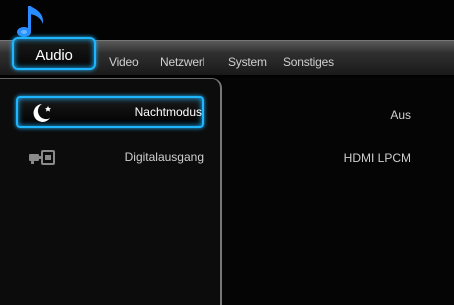 This screenshot has height=305, width=454. What do you see at coordinates (110, 159) in the screenshot?
I see `menu-item-digitalausgang: Digitalausgang` at bounding box center [110, 159].